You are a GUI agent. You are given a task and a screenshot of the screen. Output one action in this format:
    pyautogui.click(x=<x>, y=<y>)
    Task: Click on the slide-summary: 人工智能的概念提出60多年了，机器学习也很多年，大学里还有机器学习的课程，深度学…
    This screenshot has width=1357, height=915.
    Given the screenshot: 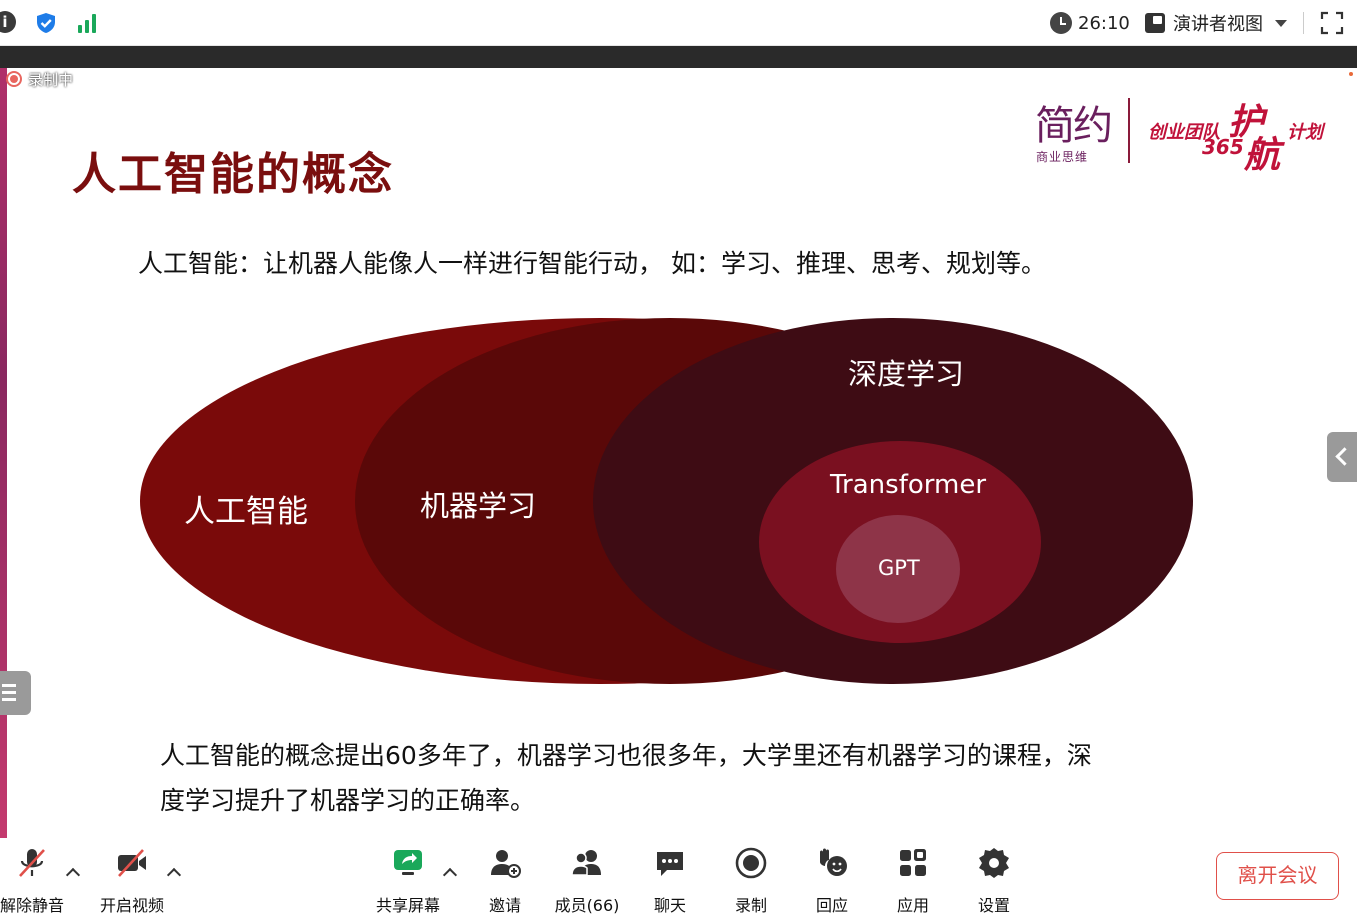 What is the action you would take?
    pyautogui.click(x=626, y=778)
    